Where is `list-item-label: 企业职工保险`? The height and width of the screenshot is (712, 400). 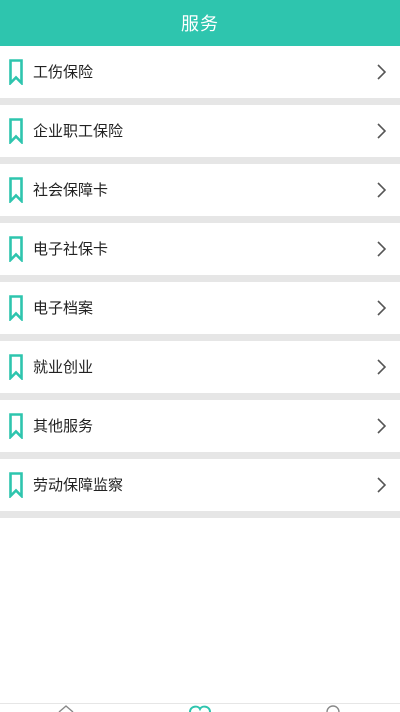 list-item-label: 企业职工保险 is located at coordinates (78, 131).